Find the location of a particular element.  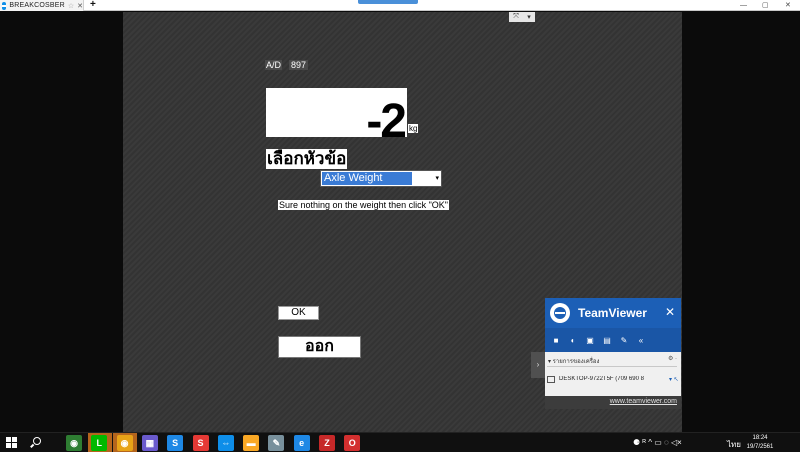

browser-tab-bar: BREAKCOSBER ☆ ✕ + — ▢ ✕ is located at coordinates (400, 5).